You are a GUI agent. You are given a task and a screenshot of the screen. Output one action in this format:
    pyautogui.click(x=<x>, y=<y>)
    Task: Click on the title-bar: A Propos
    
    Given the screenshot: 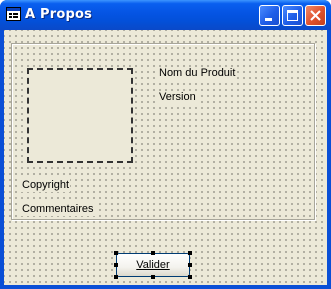 What is the action you would take?
    pyautogui.click(x=165, y=15)
    